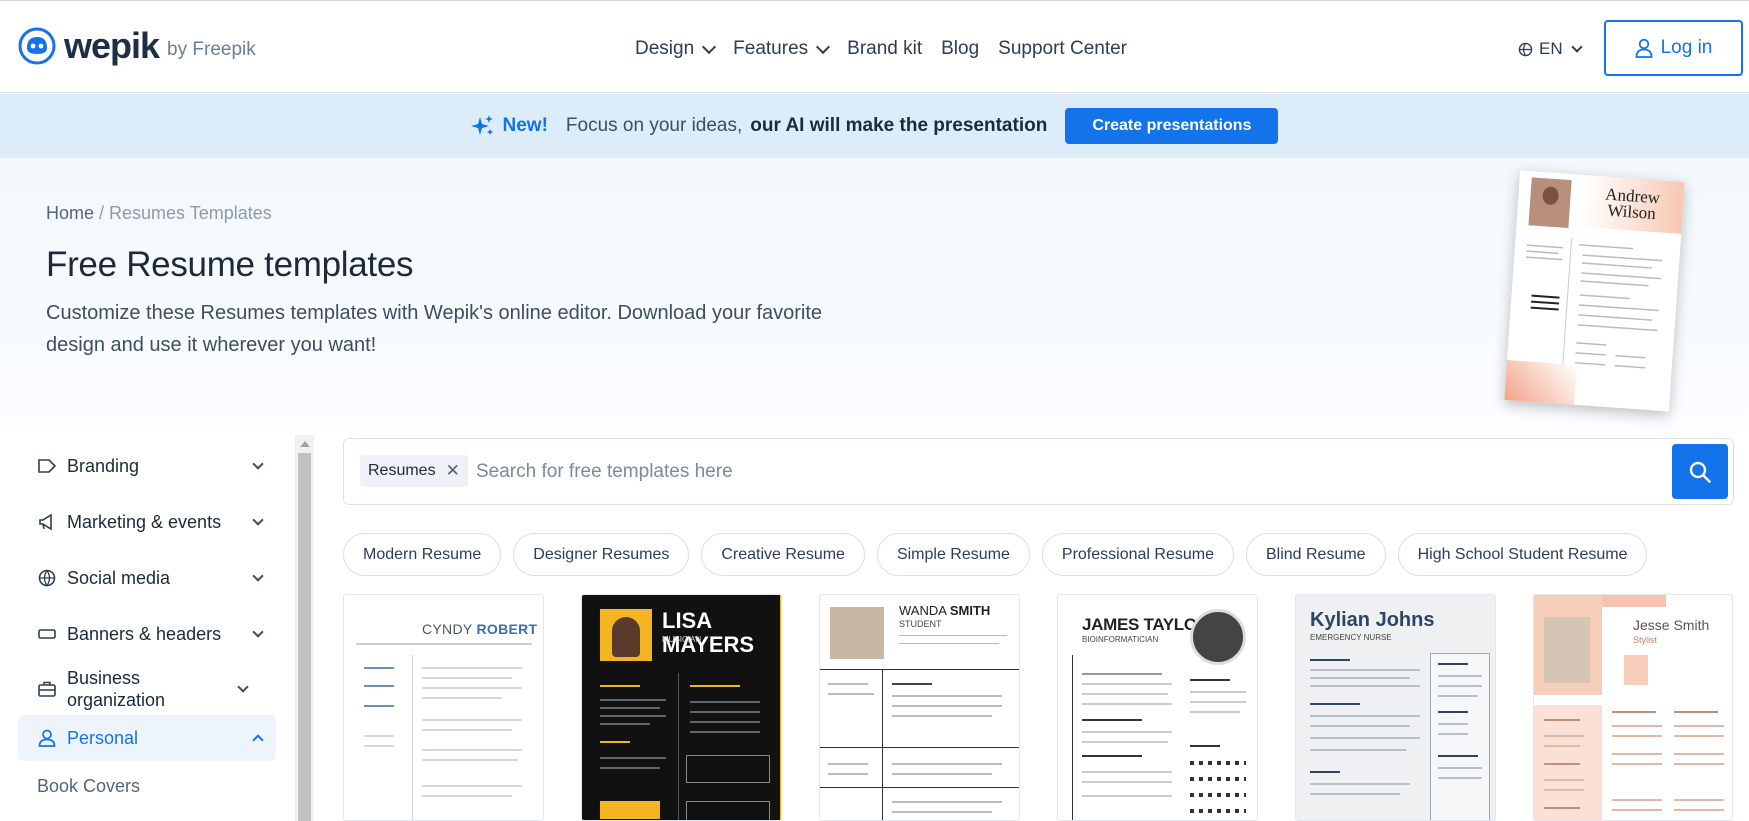 Image resolution: width=1749 pixels, height=821 pixels. I want to click on nav-features: Features, so click(782, 49).